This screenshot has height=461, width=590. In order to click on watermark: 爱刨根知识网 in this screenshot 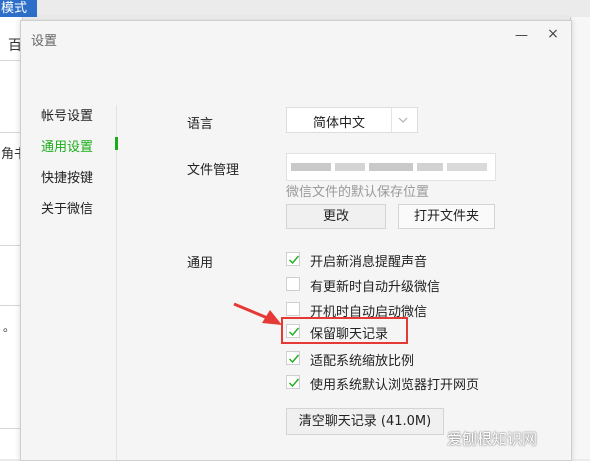, I will do `click(492, 439)`.